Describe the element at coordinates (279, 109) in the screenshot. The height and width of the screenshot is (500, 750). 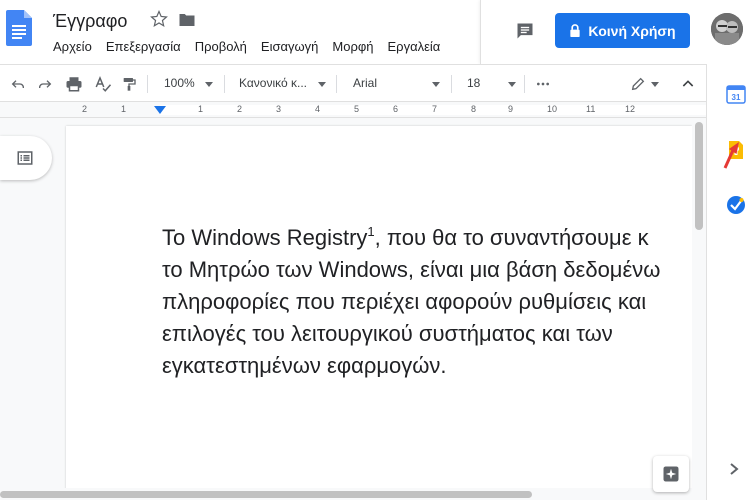
I see `ruler-number: 3` at that location.